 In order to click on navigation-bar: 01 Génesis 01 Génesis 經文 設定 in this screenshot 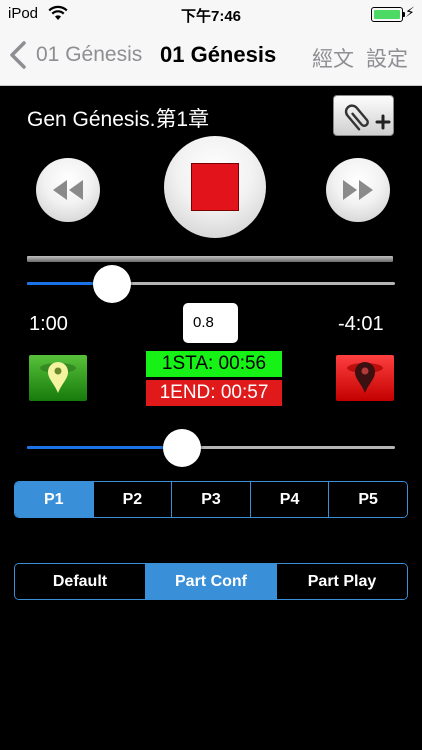, I will do `click(211, 57)`.